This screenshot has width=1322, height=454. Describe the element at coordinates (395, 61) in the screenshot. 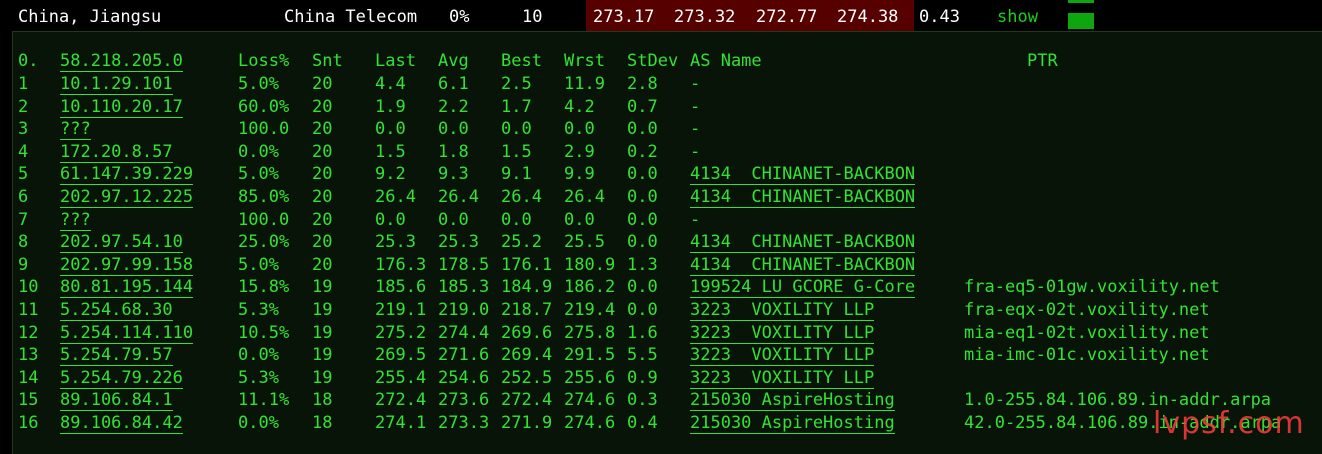

I see `header-last: Last` at that location.